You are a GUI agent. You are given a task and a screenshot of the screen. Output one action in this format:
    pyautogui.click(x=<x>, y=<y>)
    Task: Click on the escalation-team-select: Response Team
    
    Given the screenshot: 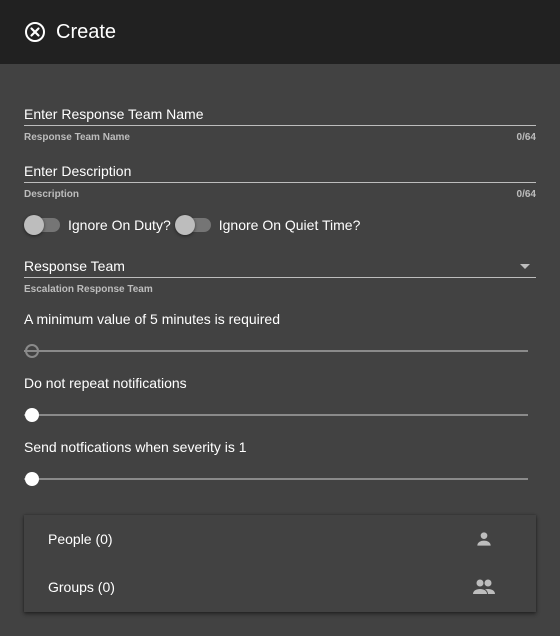 What is the action you would take?
    pyautogui.click(x=280, y=266)
    